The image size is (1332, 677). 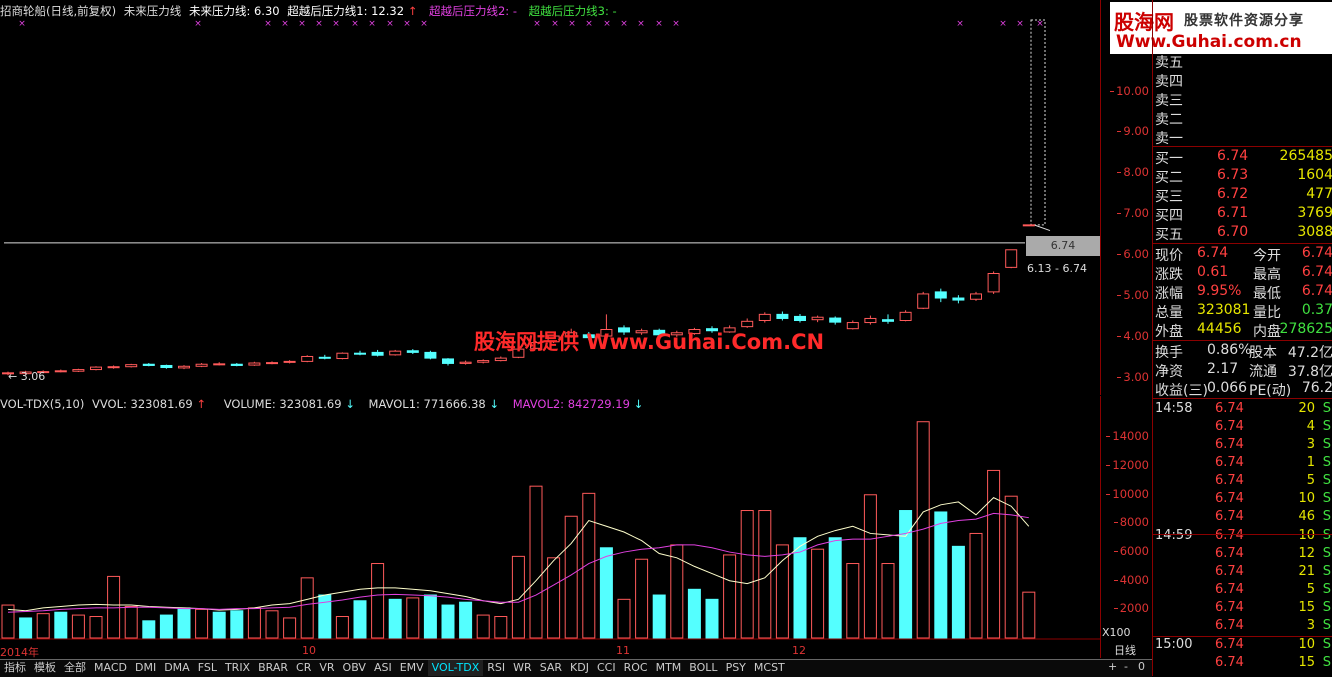 What do you see at coordinates (1243, 157) in the screenshot?
I see `buy-row-1: 买一 6.74 265485` at bounding box center [1243, 157].